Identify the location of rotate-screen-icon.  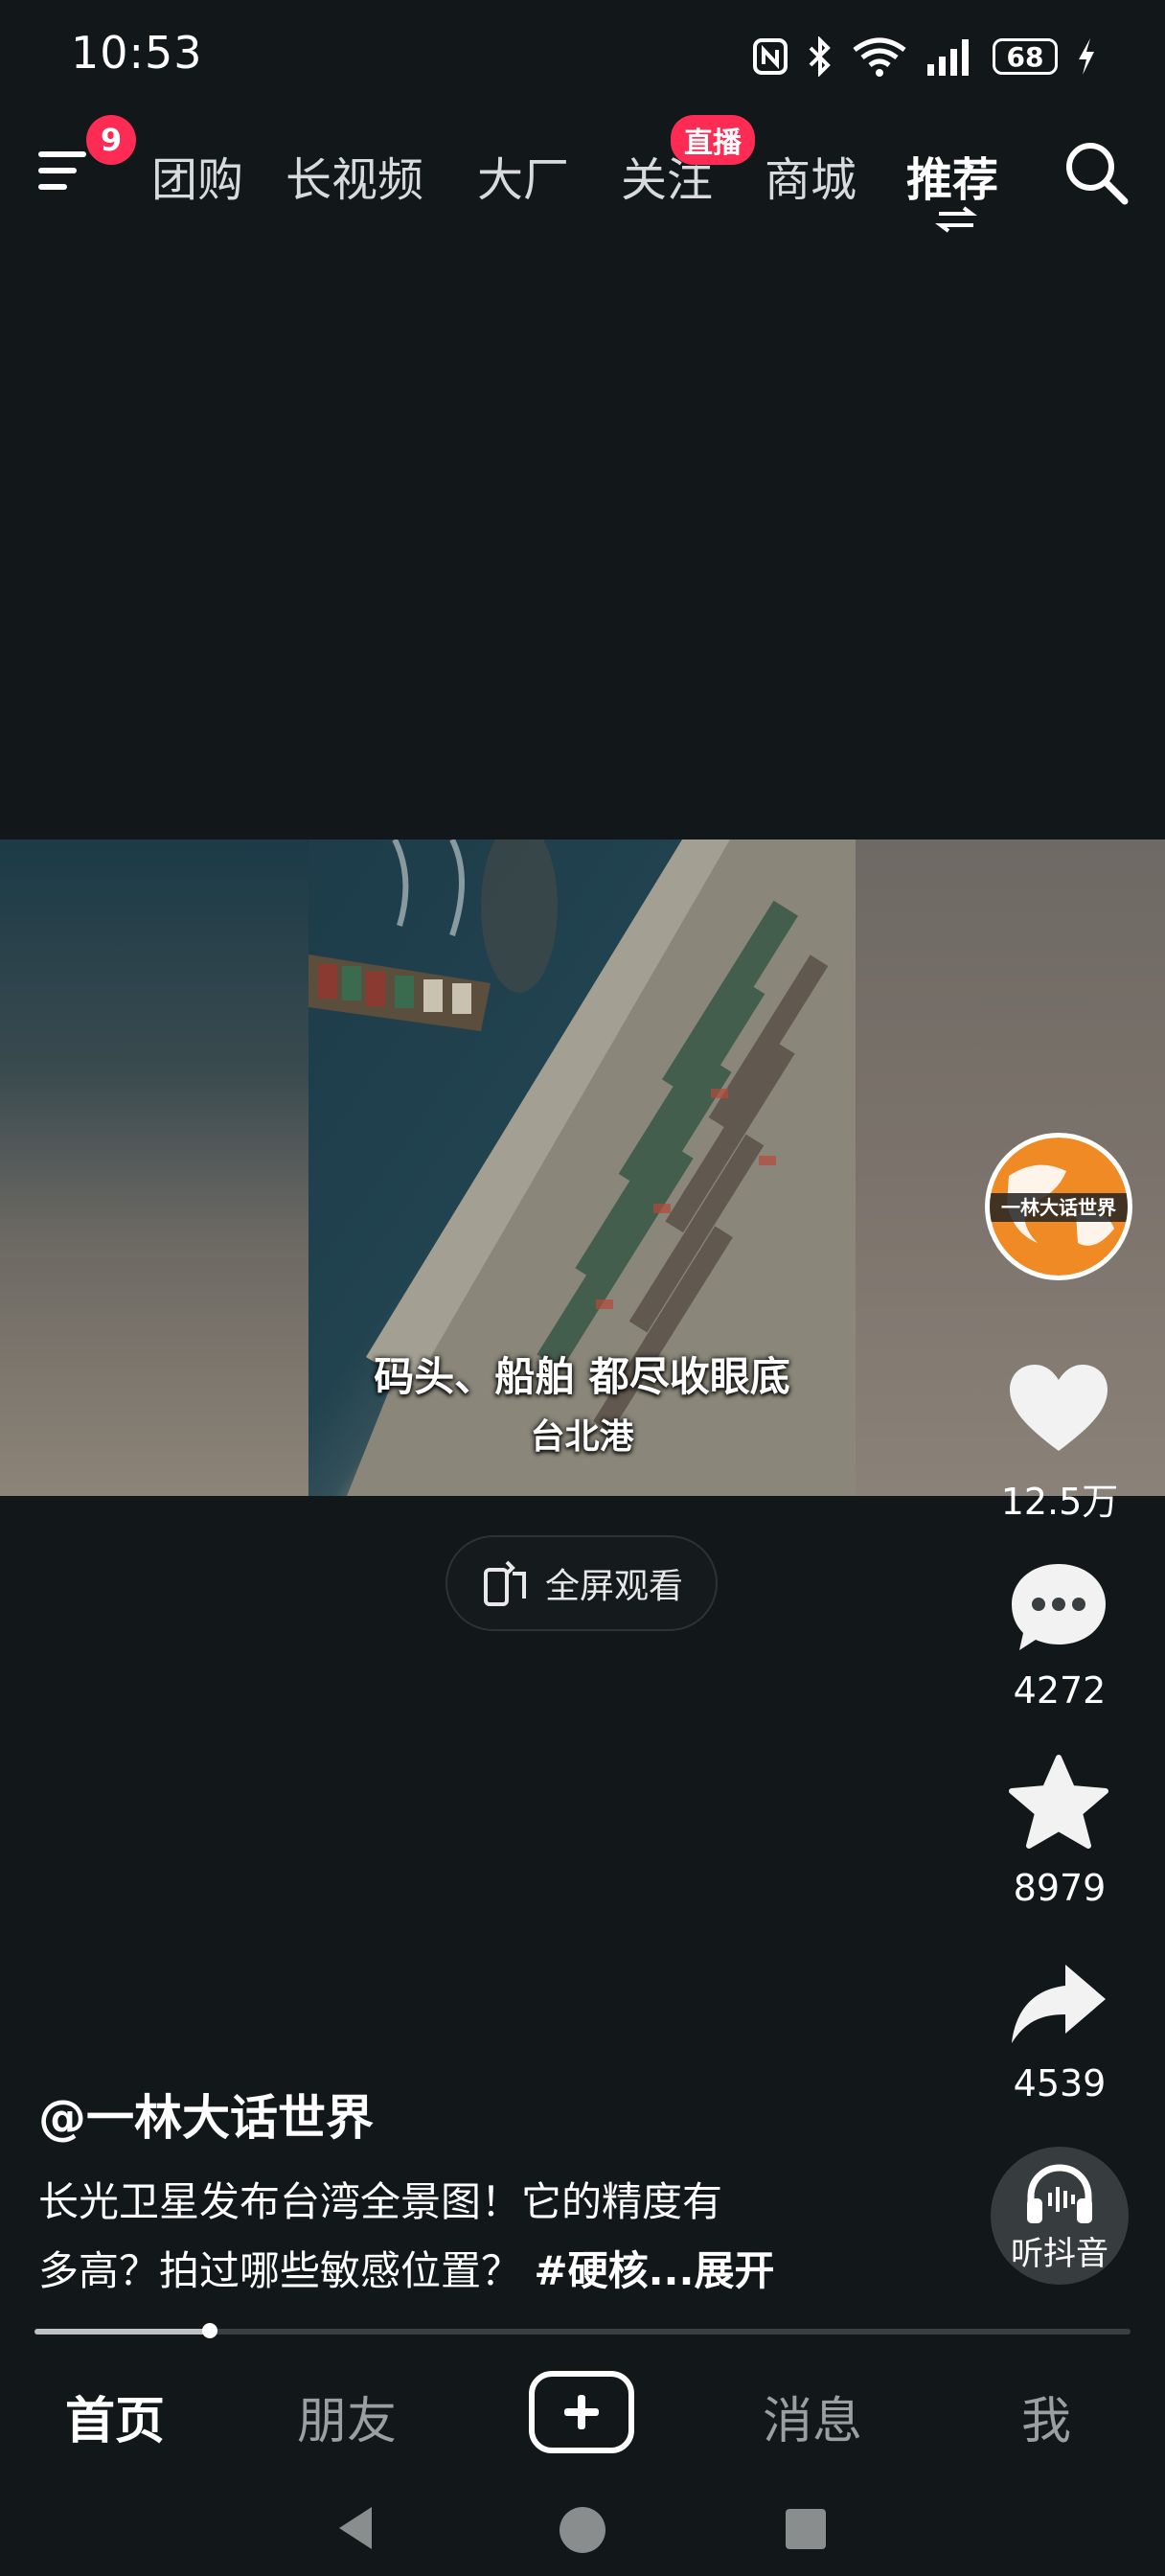
(505, 1583).